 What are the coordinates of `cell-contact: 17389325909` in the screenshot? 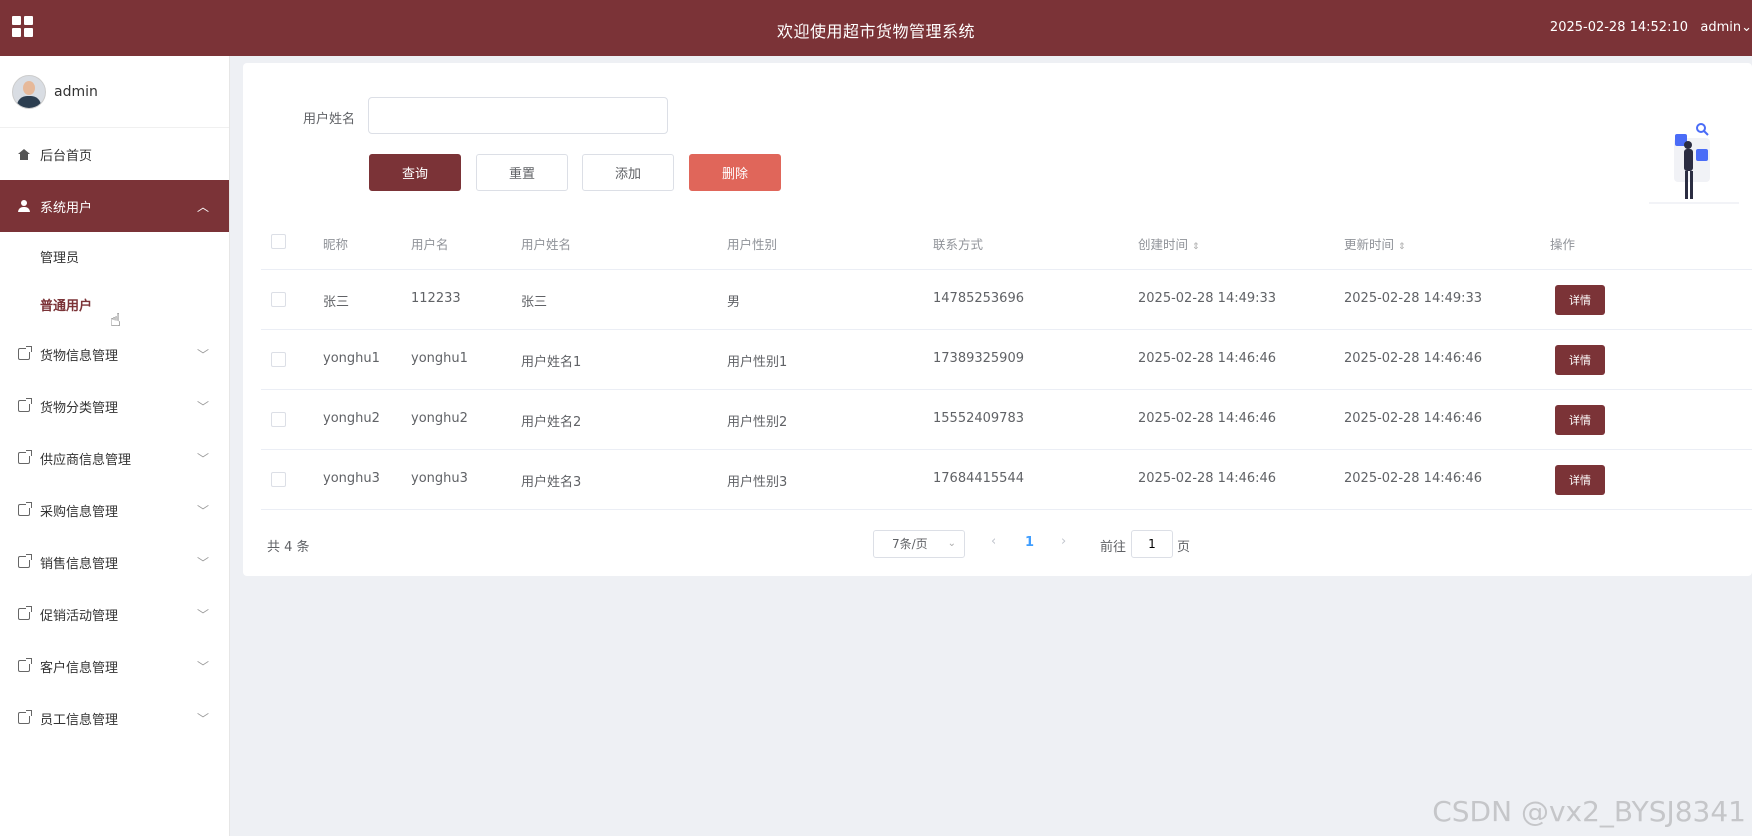 It's located at (978, 358).